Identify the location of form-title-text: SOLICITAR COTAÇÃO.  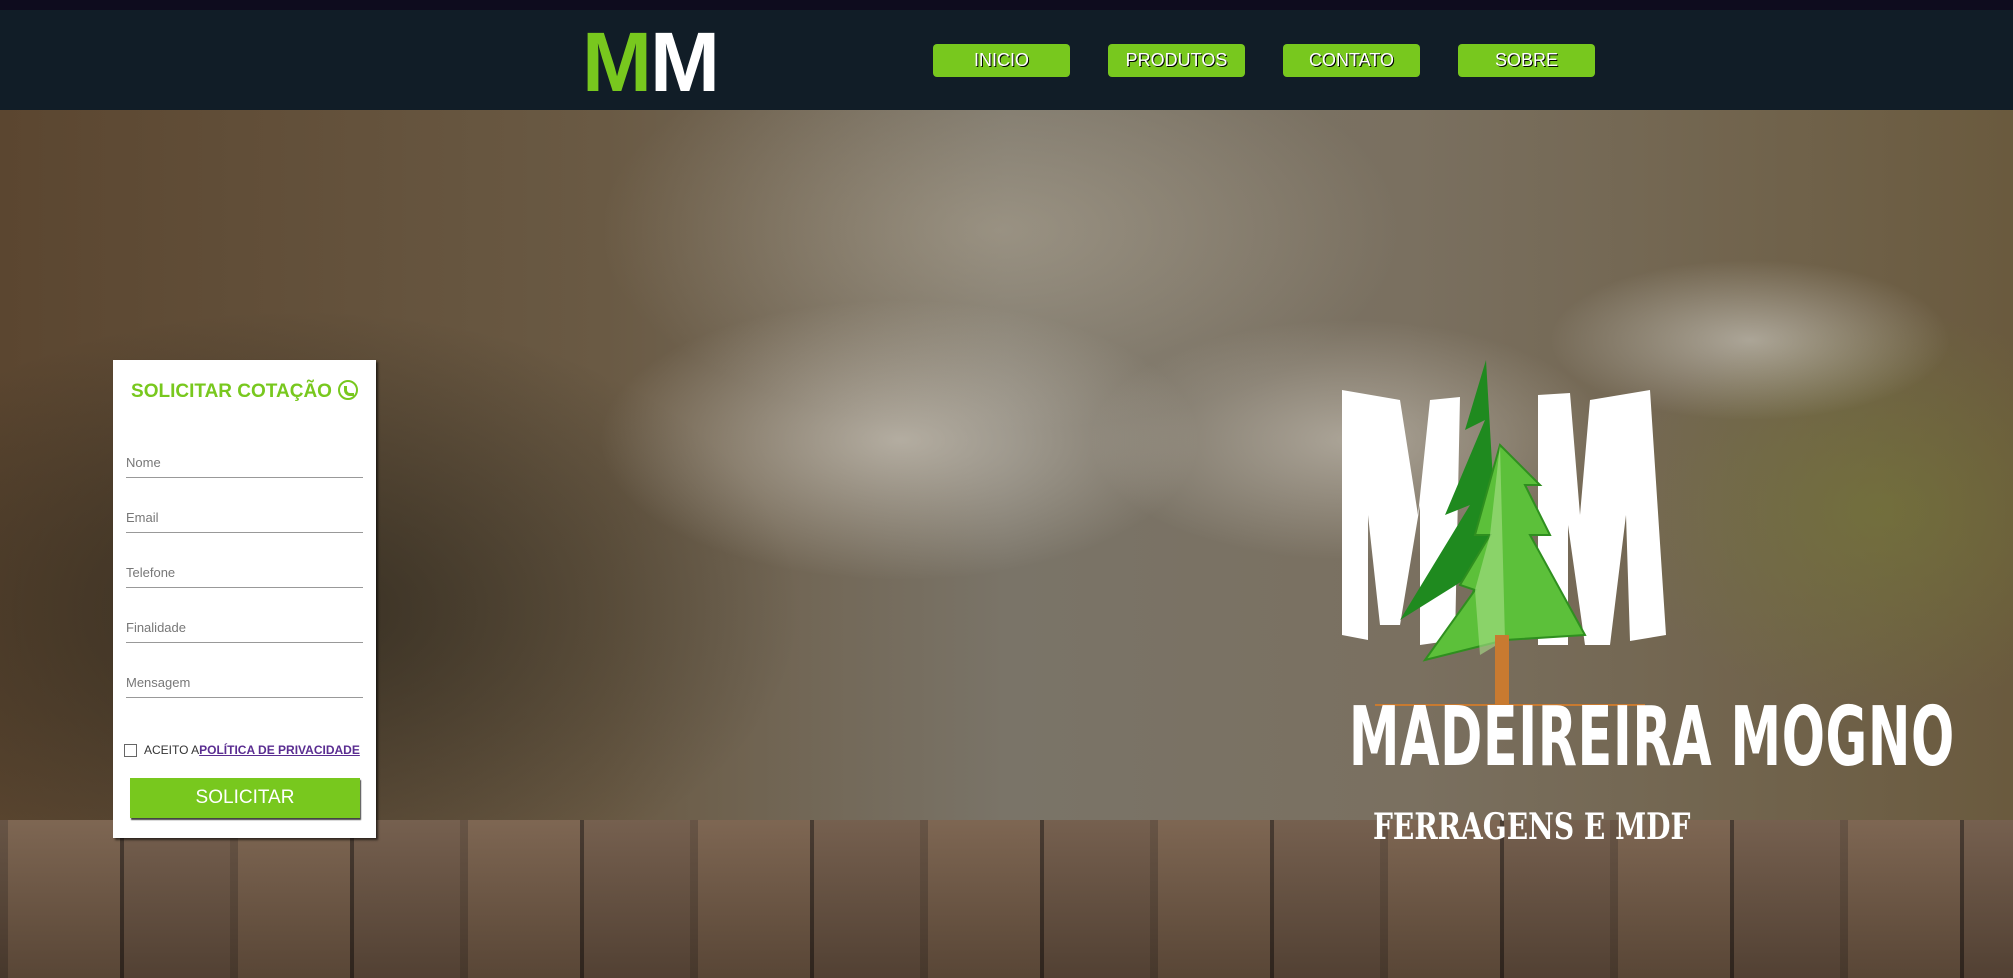
(231, 391).